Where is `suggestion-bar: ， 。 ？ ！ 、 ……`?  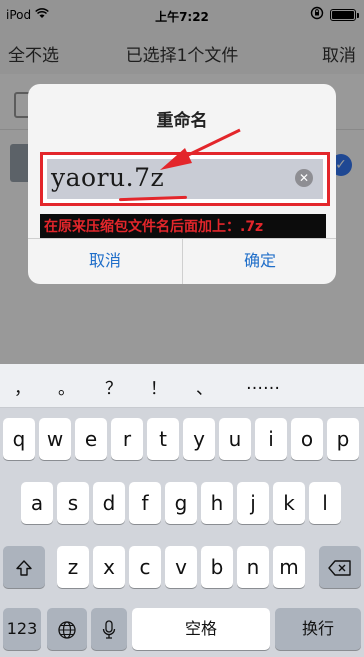 suggestion-bar: ， 。 ？ ！ 、 …… is located at coordinates (182, 386).